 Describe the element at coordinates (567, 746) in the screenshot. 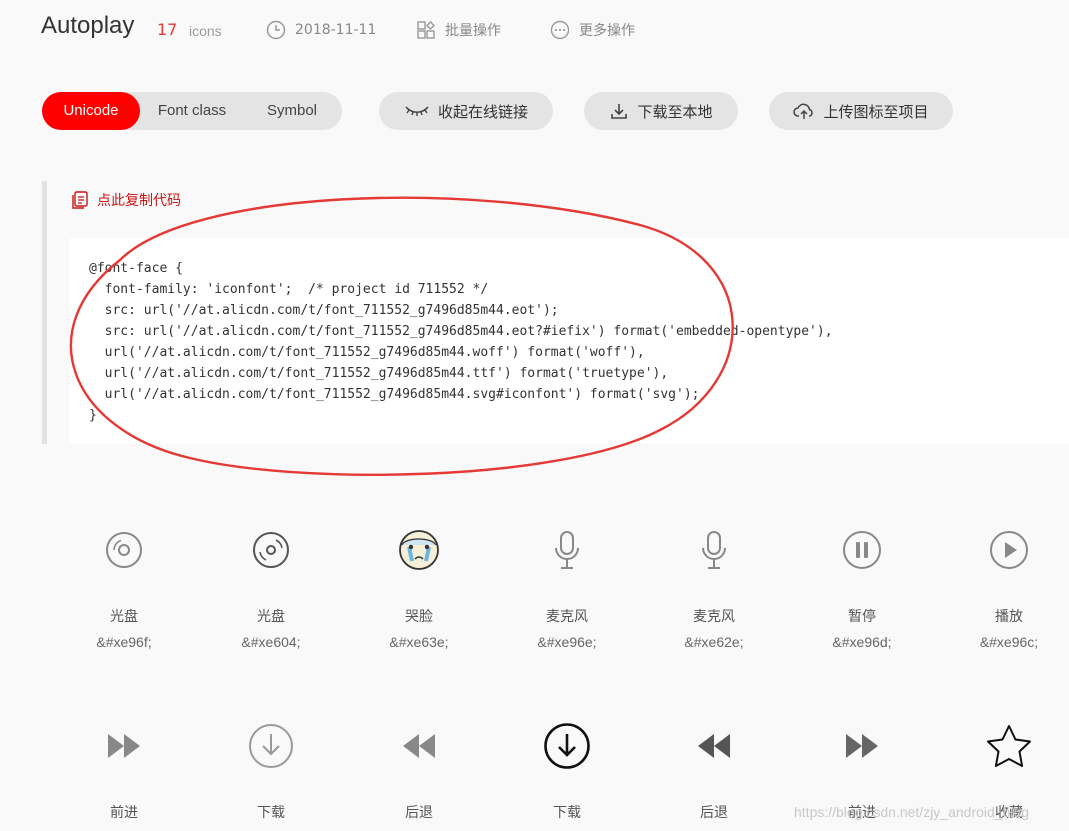

I see `download-circle-bold-icon` at that location.